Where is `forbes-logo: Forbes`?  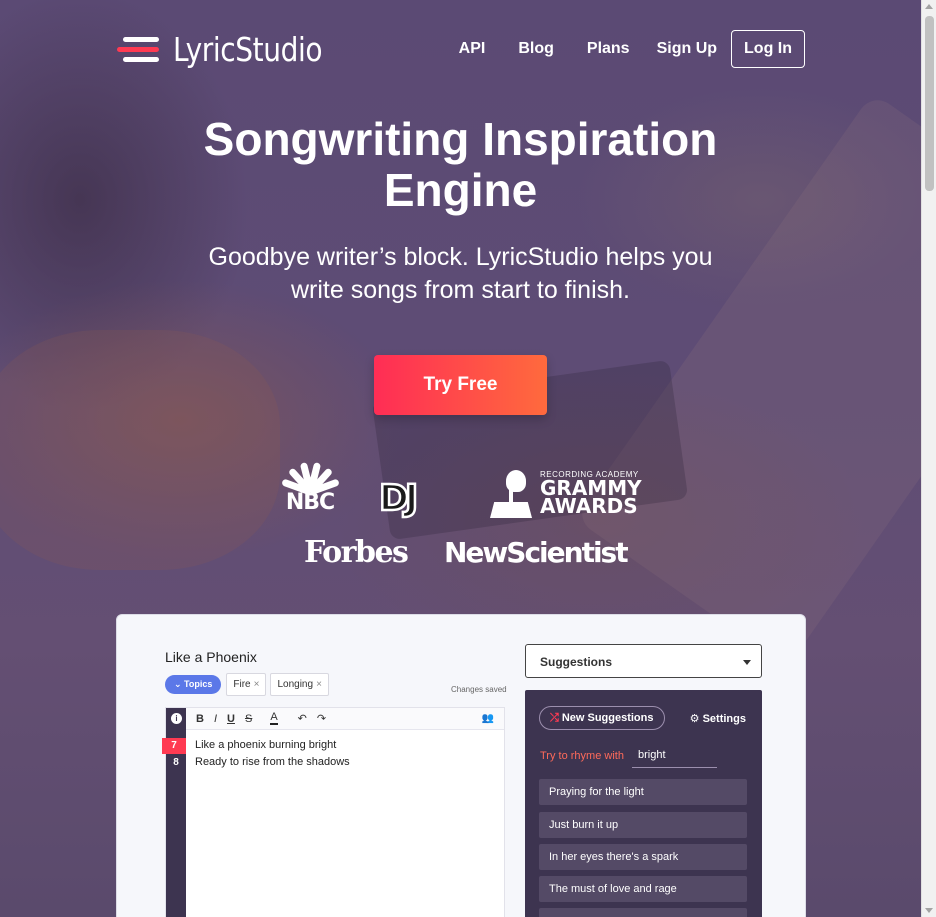
forbes-logo: Forbes is located at coordinates (356, 552).